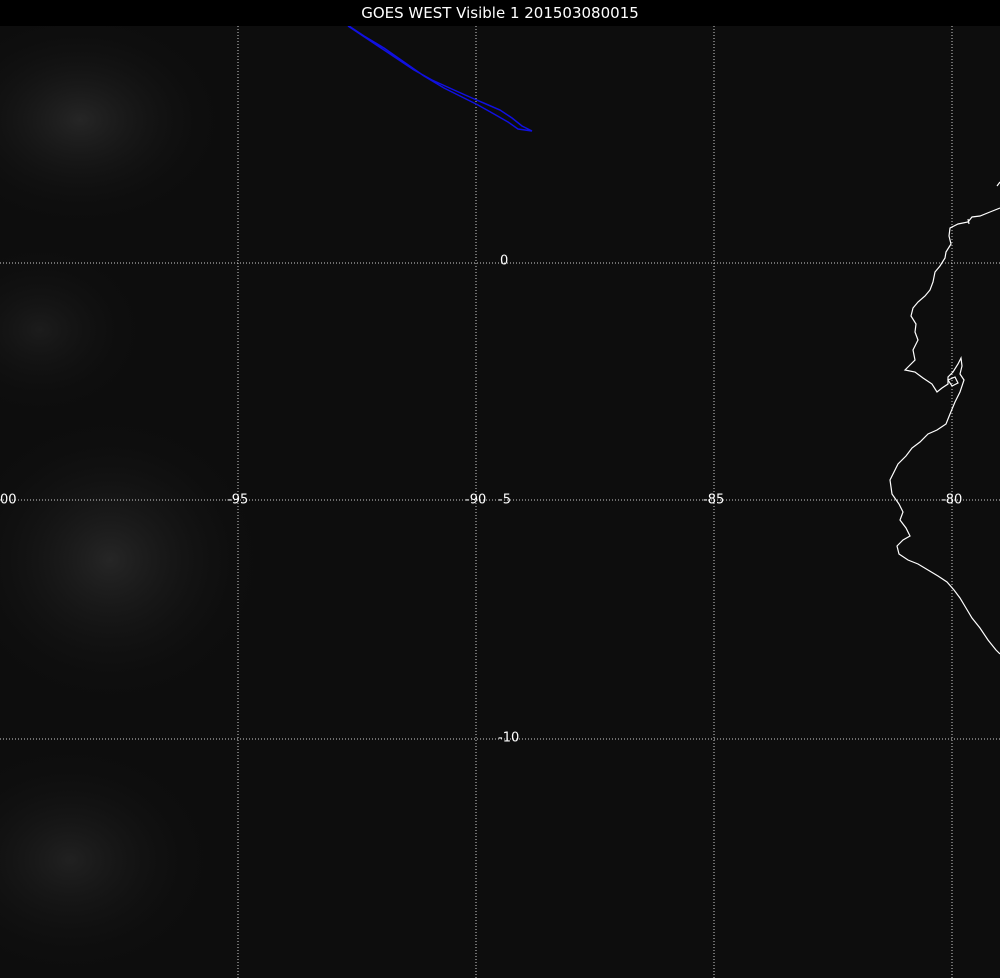 This screenshot has width=1000, height=978. What do you see at coordinates (713, 500) in the screenshot?
I see `longitude-label: -85` at bounding box center [713, 500].